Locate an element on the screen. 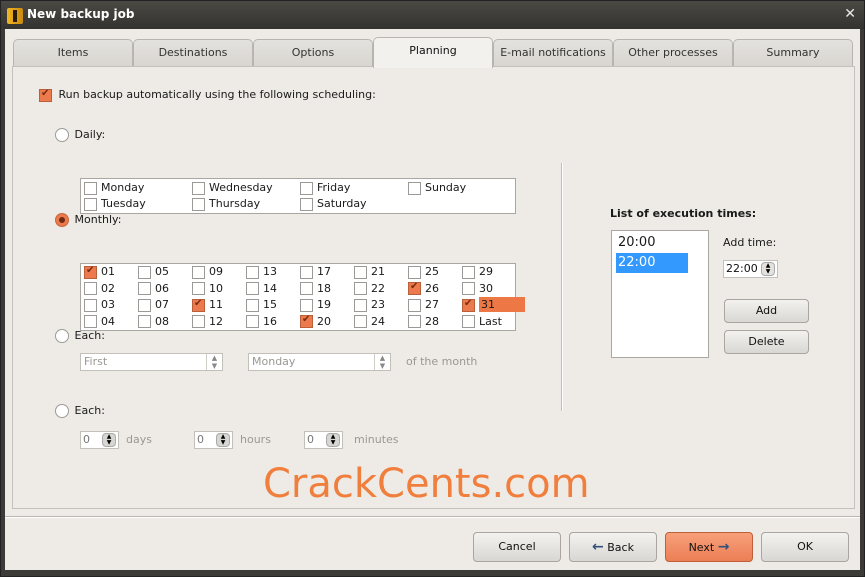 This screenshot has width=865, height=577. hours-spinner: 0 ▲ ▼ is located at coordinates (213, 440).